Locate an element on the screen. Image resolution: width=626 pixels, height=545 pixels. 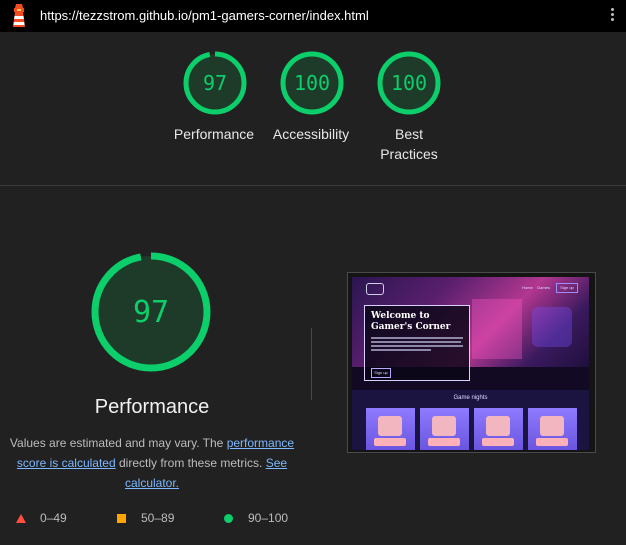
orange-square-icon is located at coordinates (121, 518).